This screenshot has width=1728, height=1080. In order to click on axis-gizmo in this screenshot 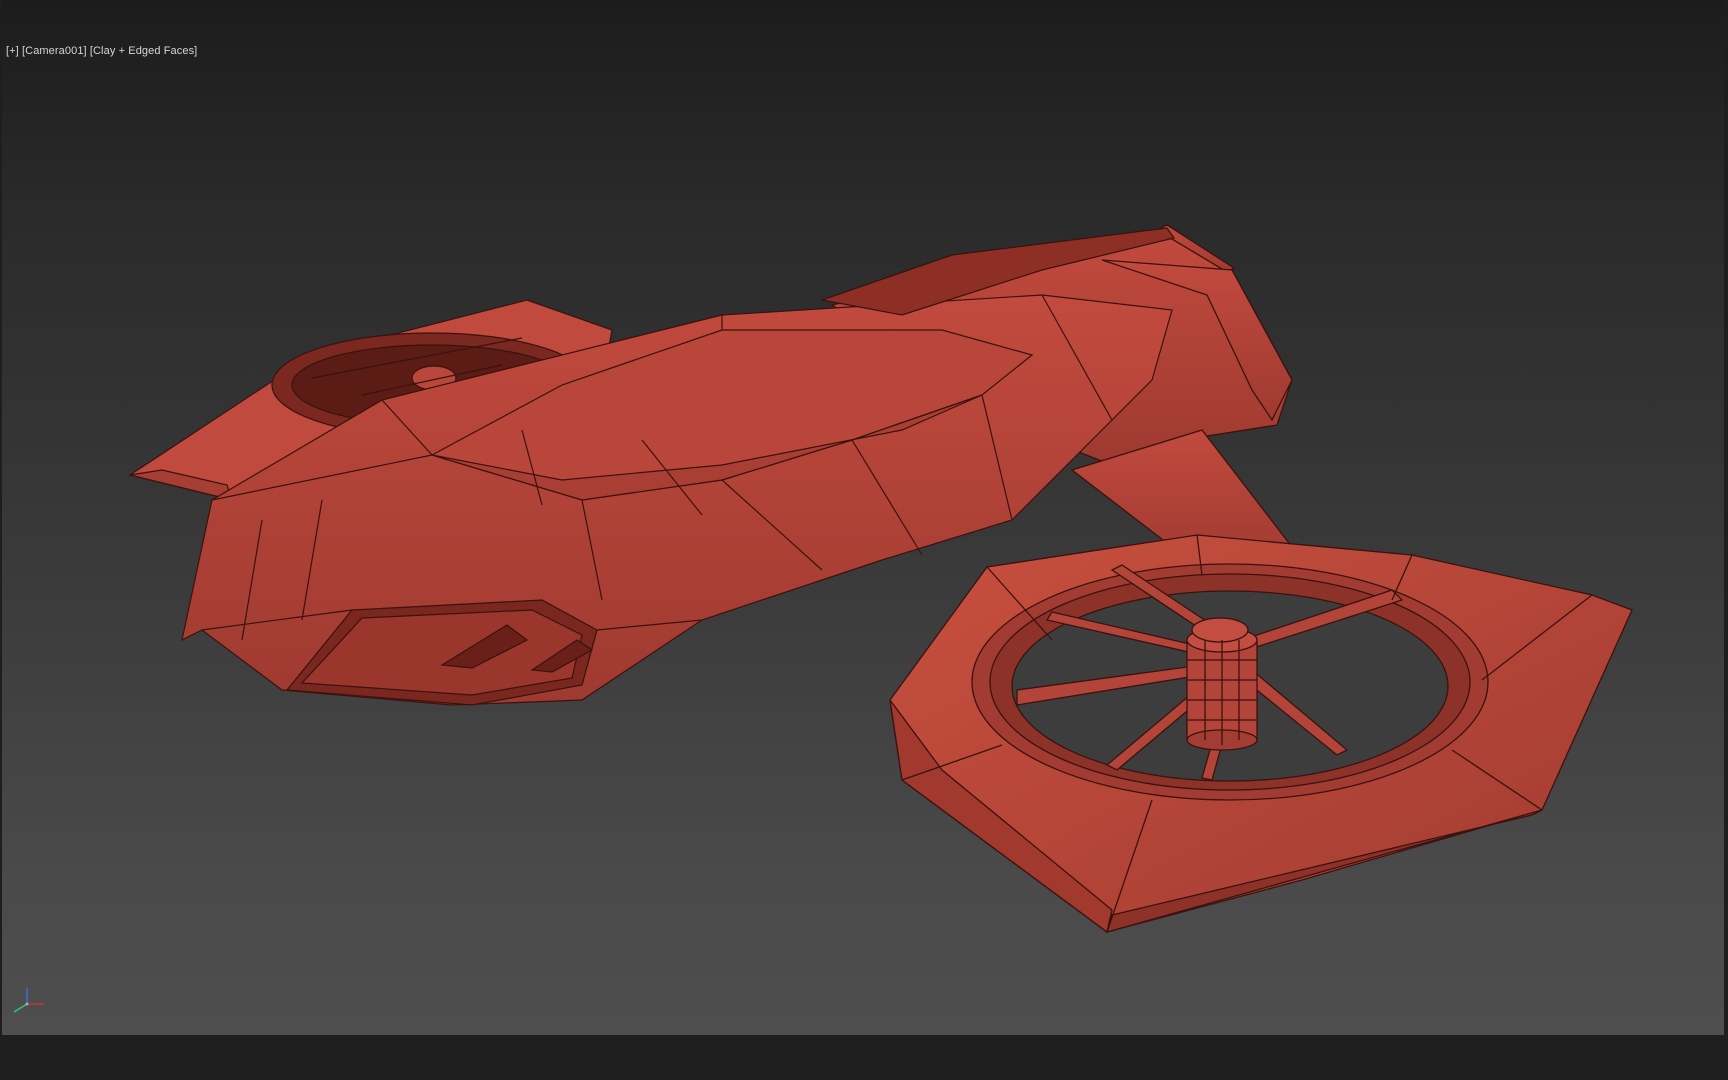, I will do `click(28, 1000)`.